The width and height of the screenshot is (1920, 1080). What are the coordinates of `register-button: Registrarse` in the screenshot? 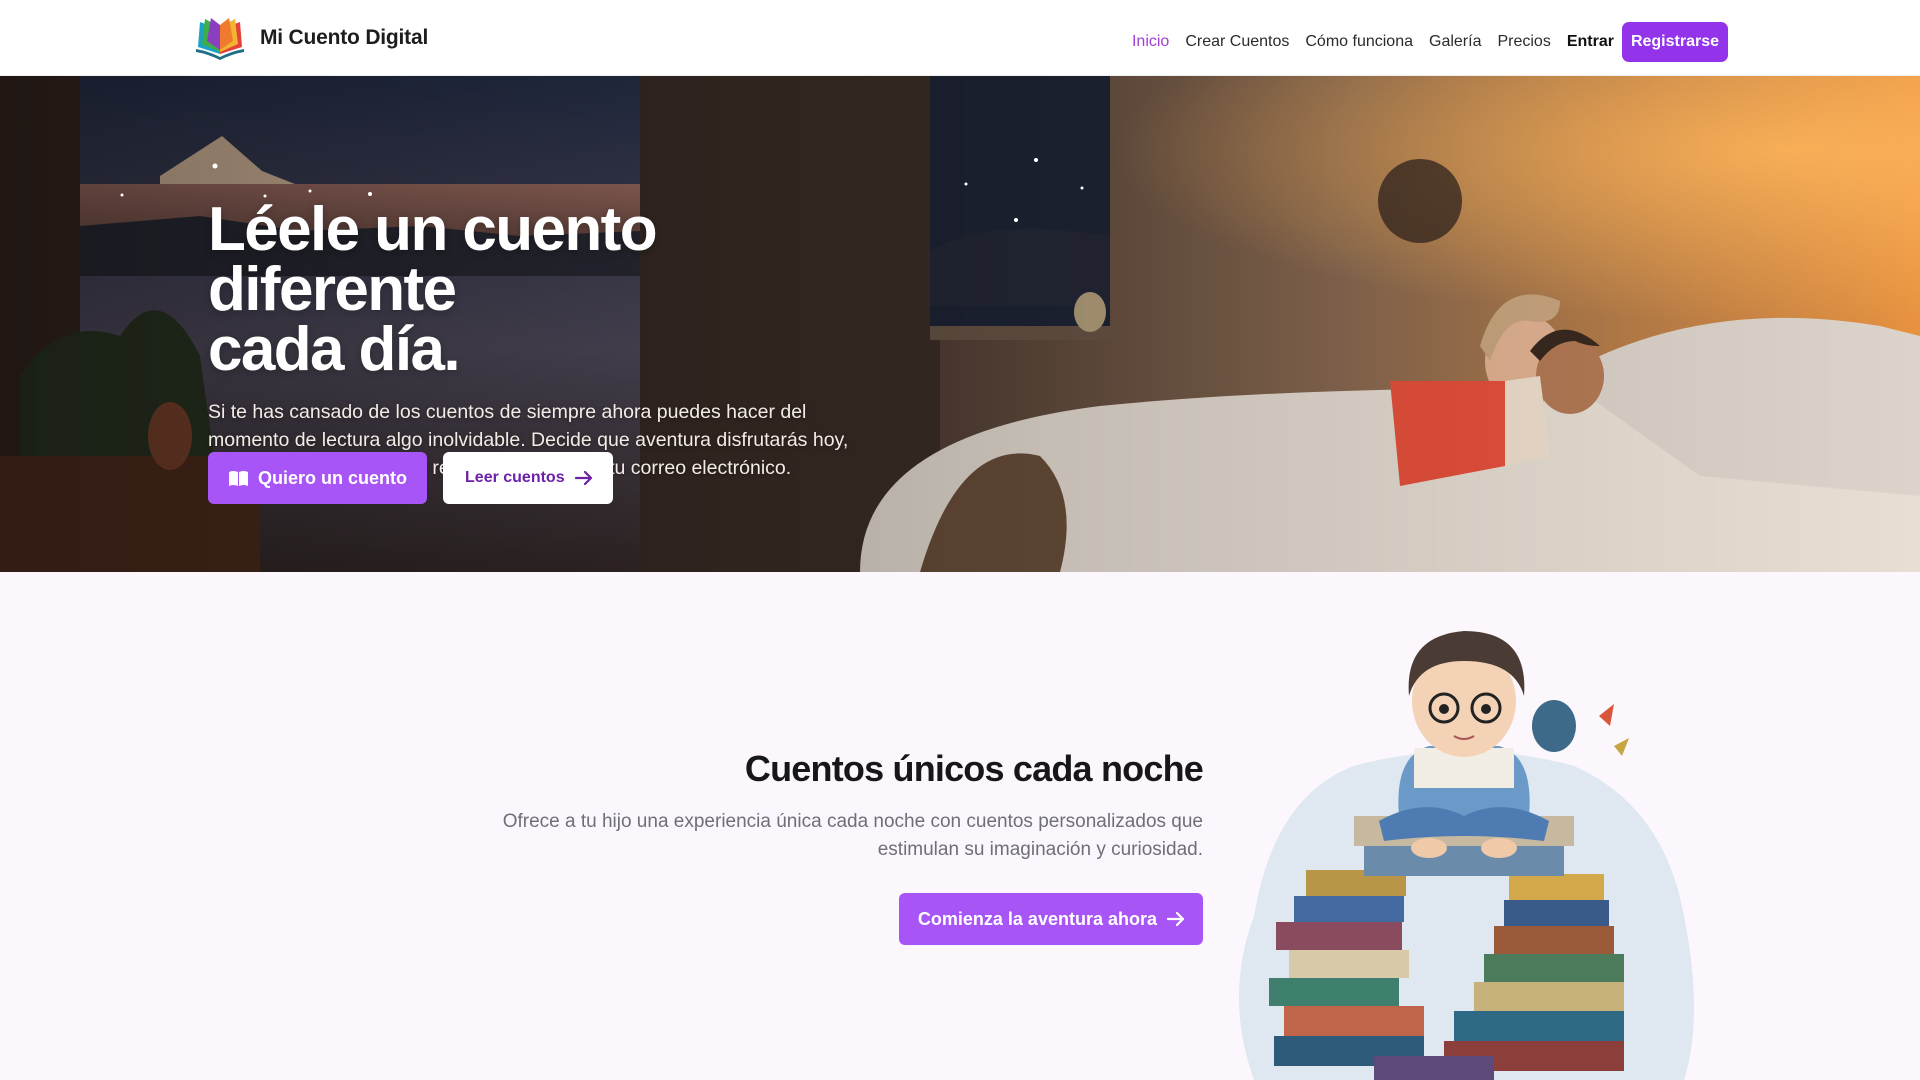 It's located at (1674, 42).